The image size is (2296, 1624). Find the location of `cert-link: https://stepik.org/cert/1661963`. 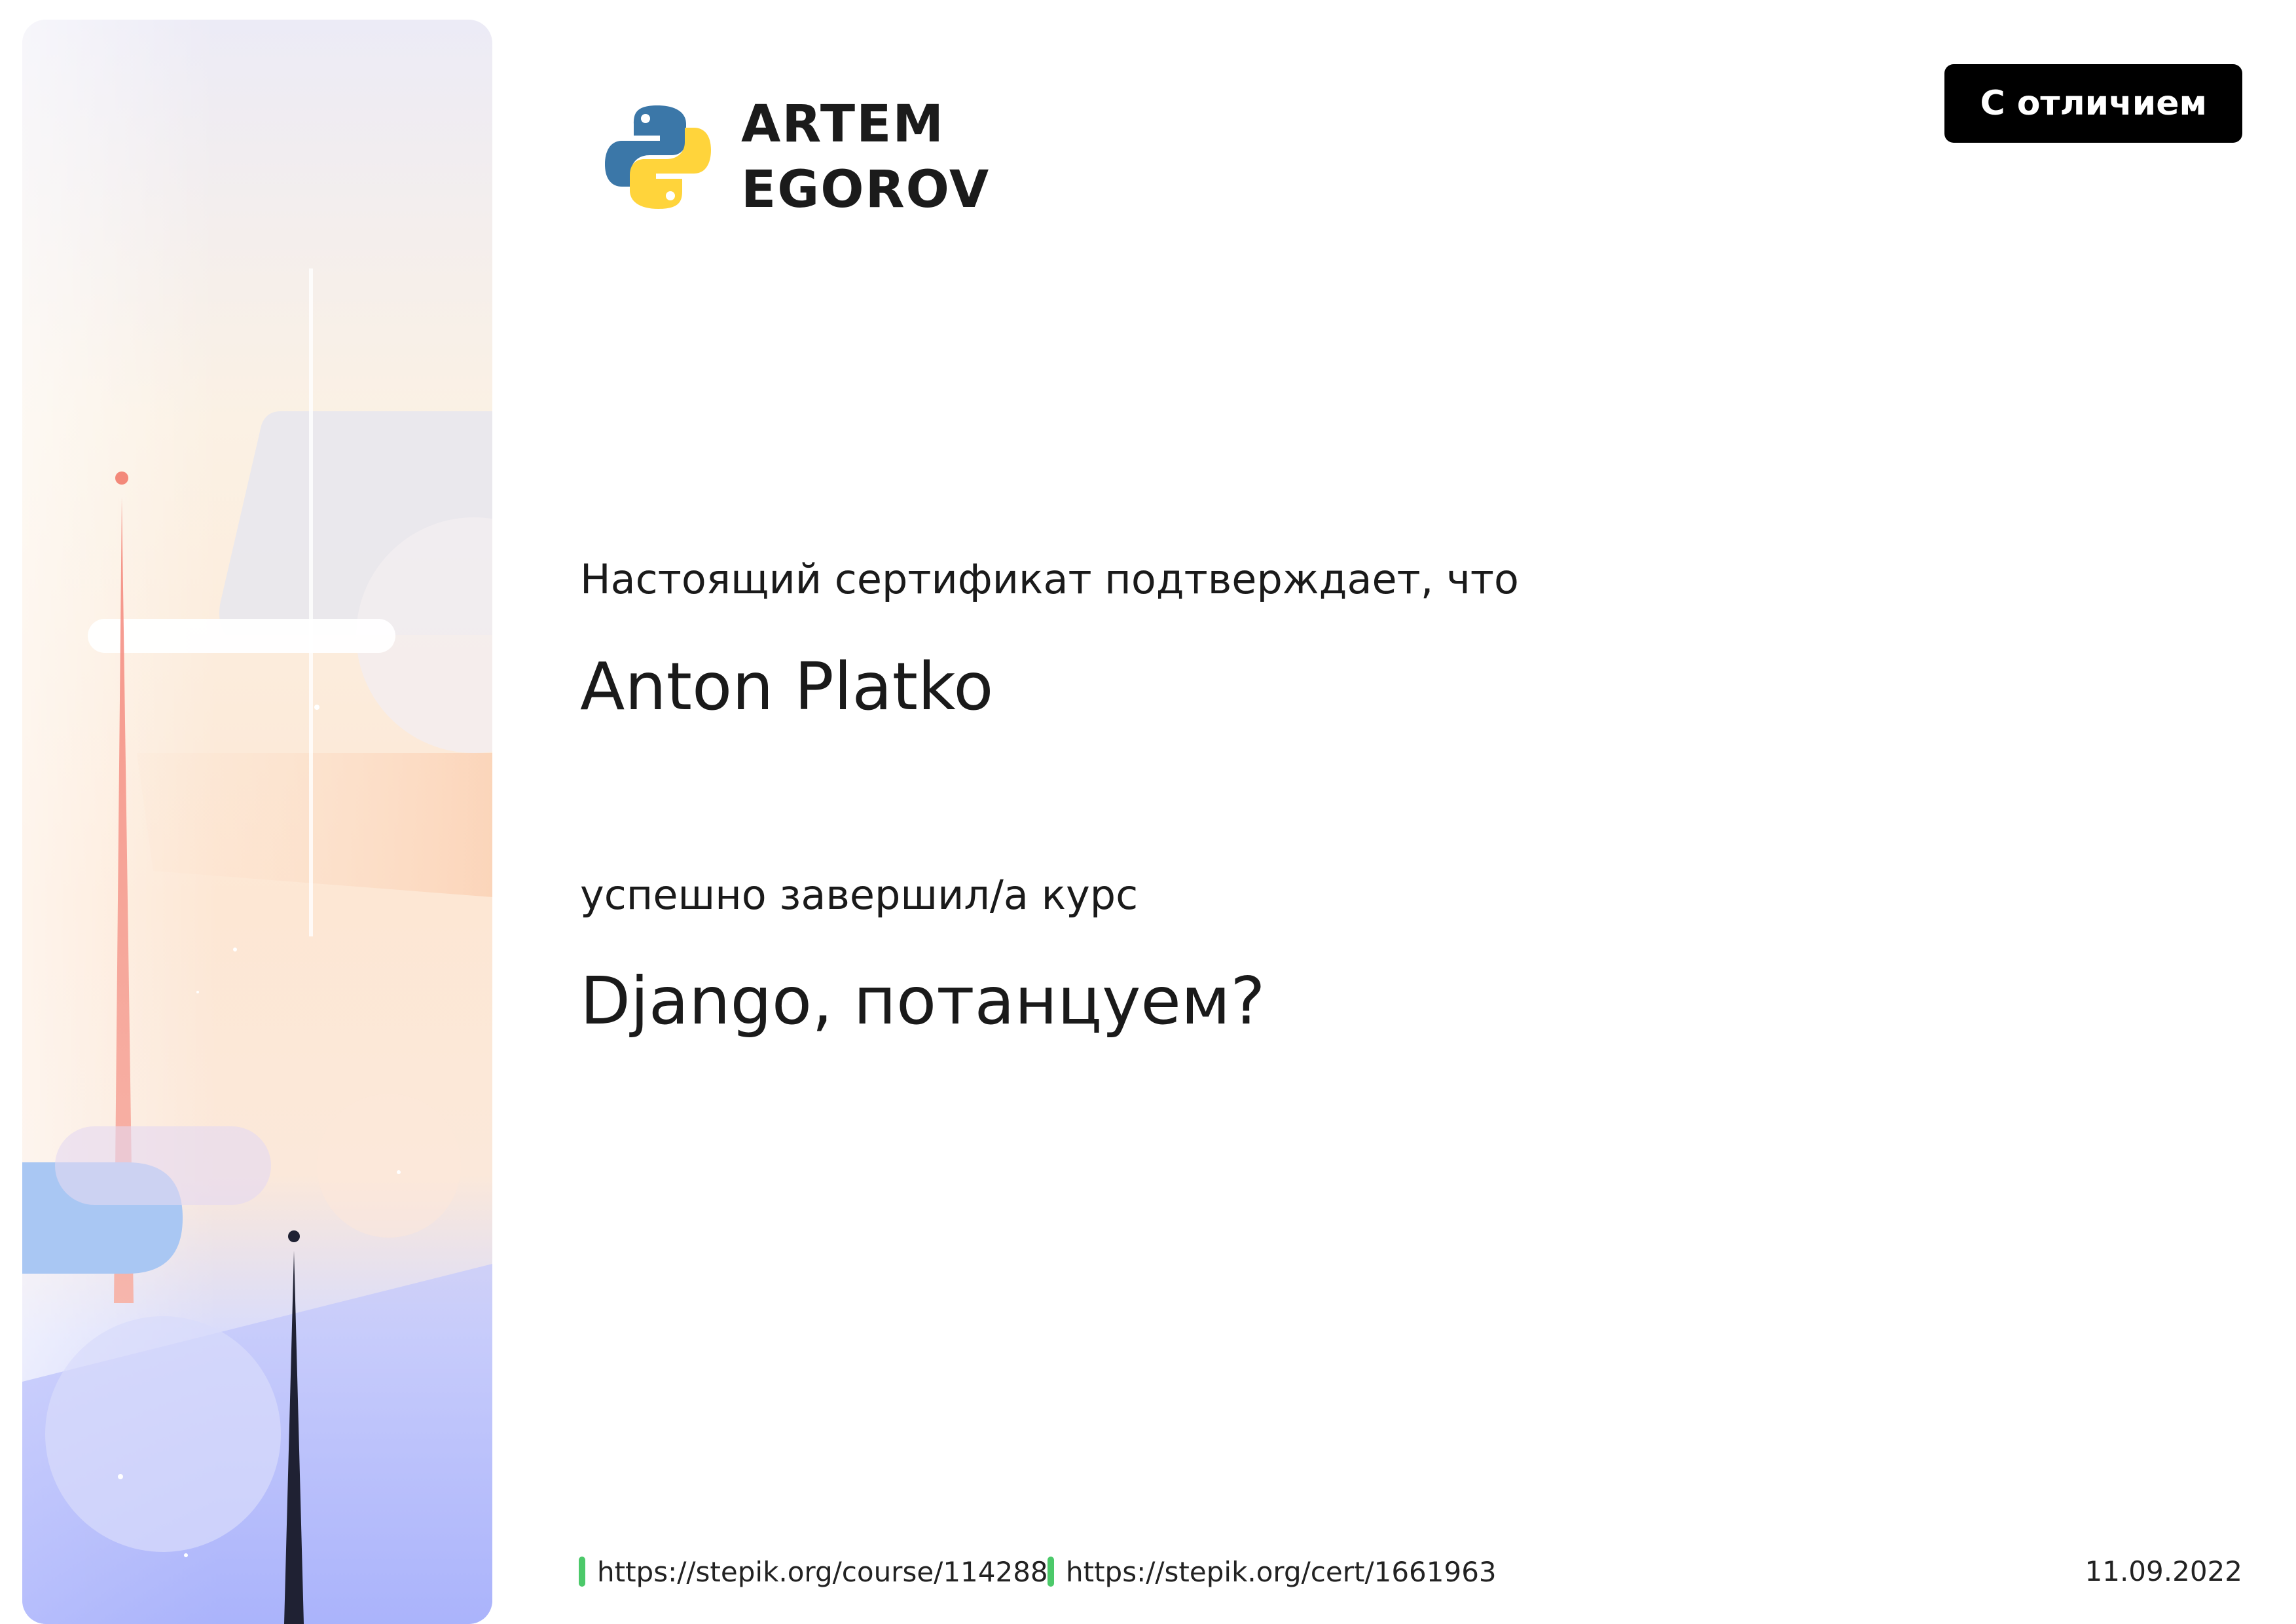

cert-link: https://stepik.org/cert/1661963 is located at coordinates (1272, 1571).